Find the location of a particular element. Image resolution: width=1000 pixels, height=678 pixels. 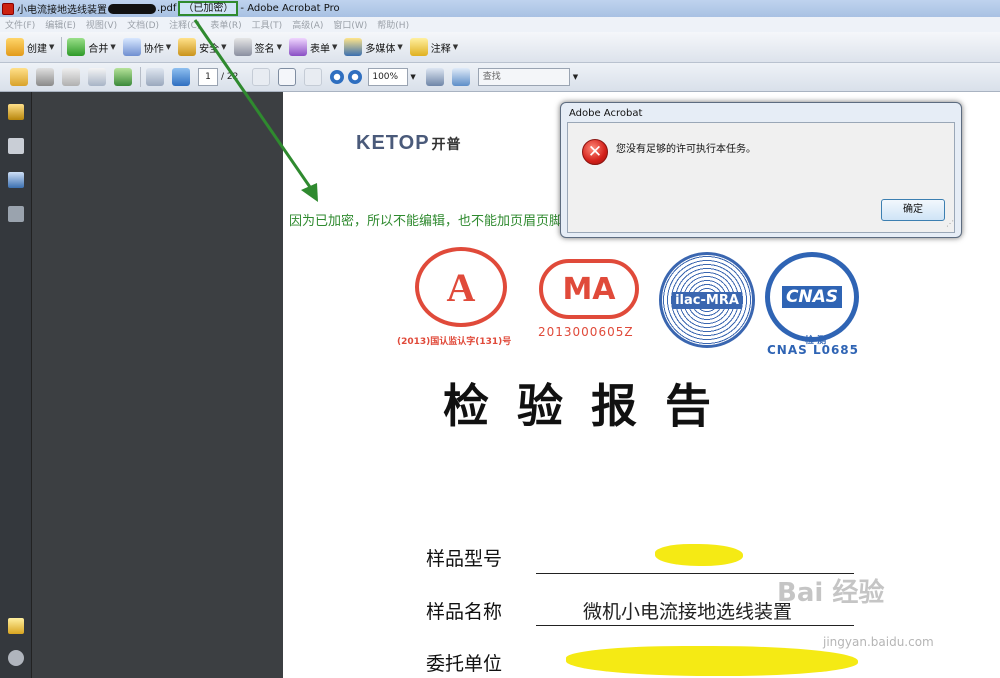

multimedia-label: 多媒体 is located at coordinates (380, 49).